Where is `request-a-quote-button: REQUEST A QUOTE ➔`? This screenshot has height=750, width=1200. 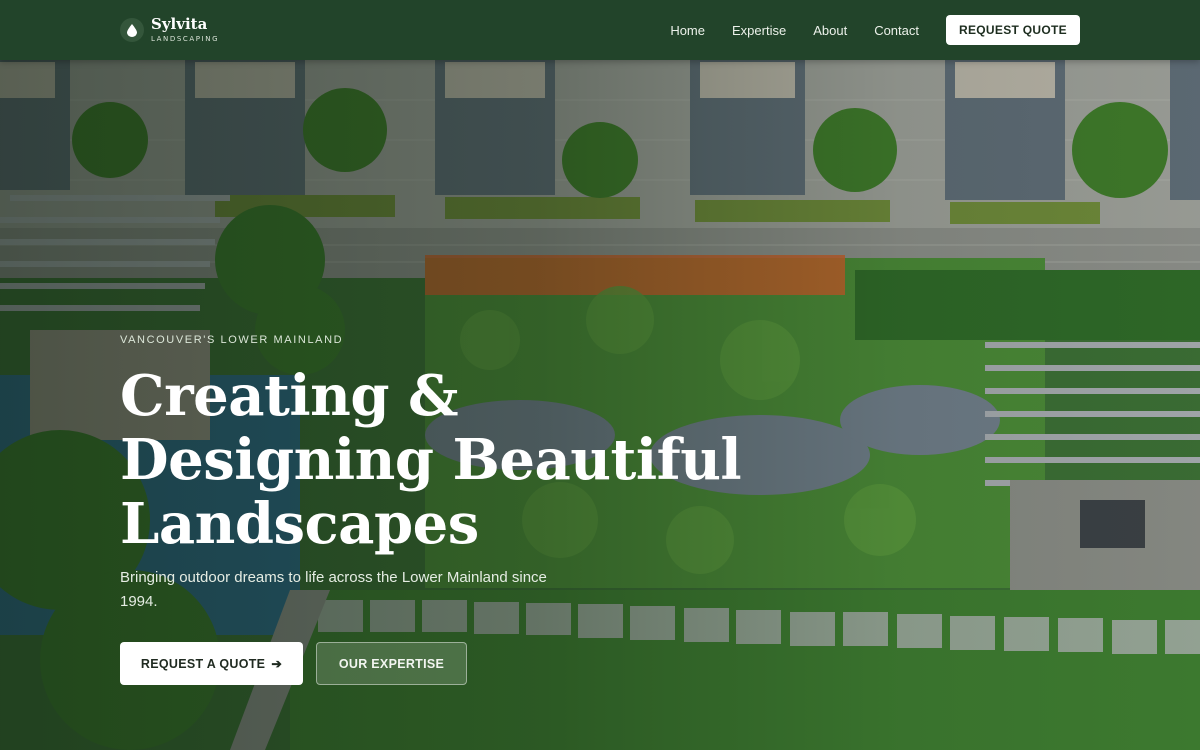
request-a-quote-button: REQUEST A QUOTE ➔ is located at coordinates (211, 663).